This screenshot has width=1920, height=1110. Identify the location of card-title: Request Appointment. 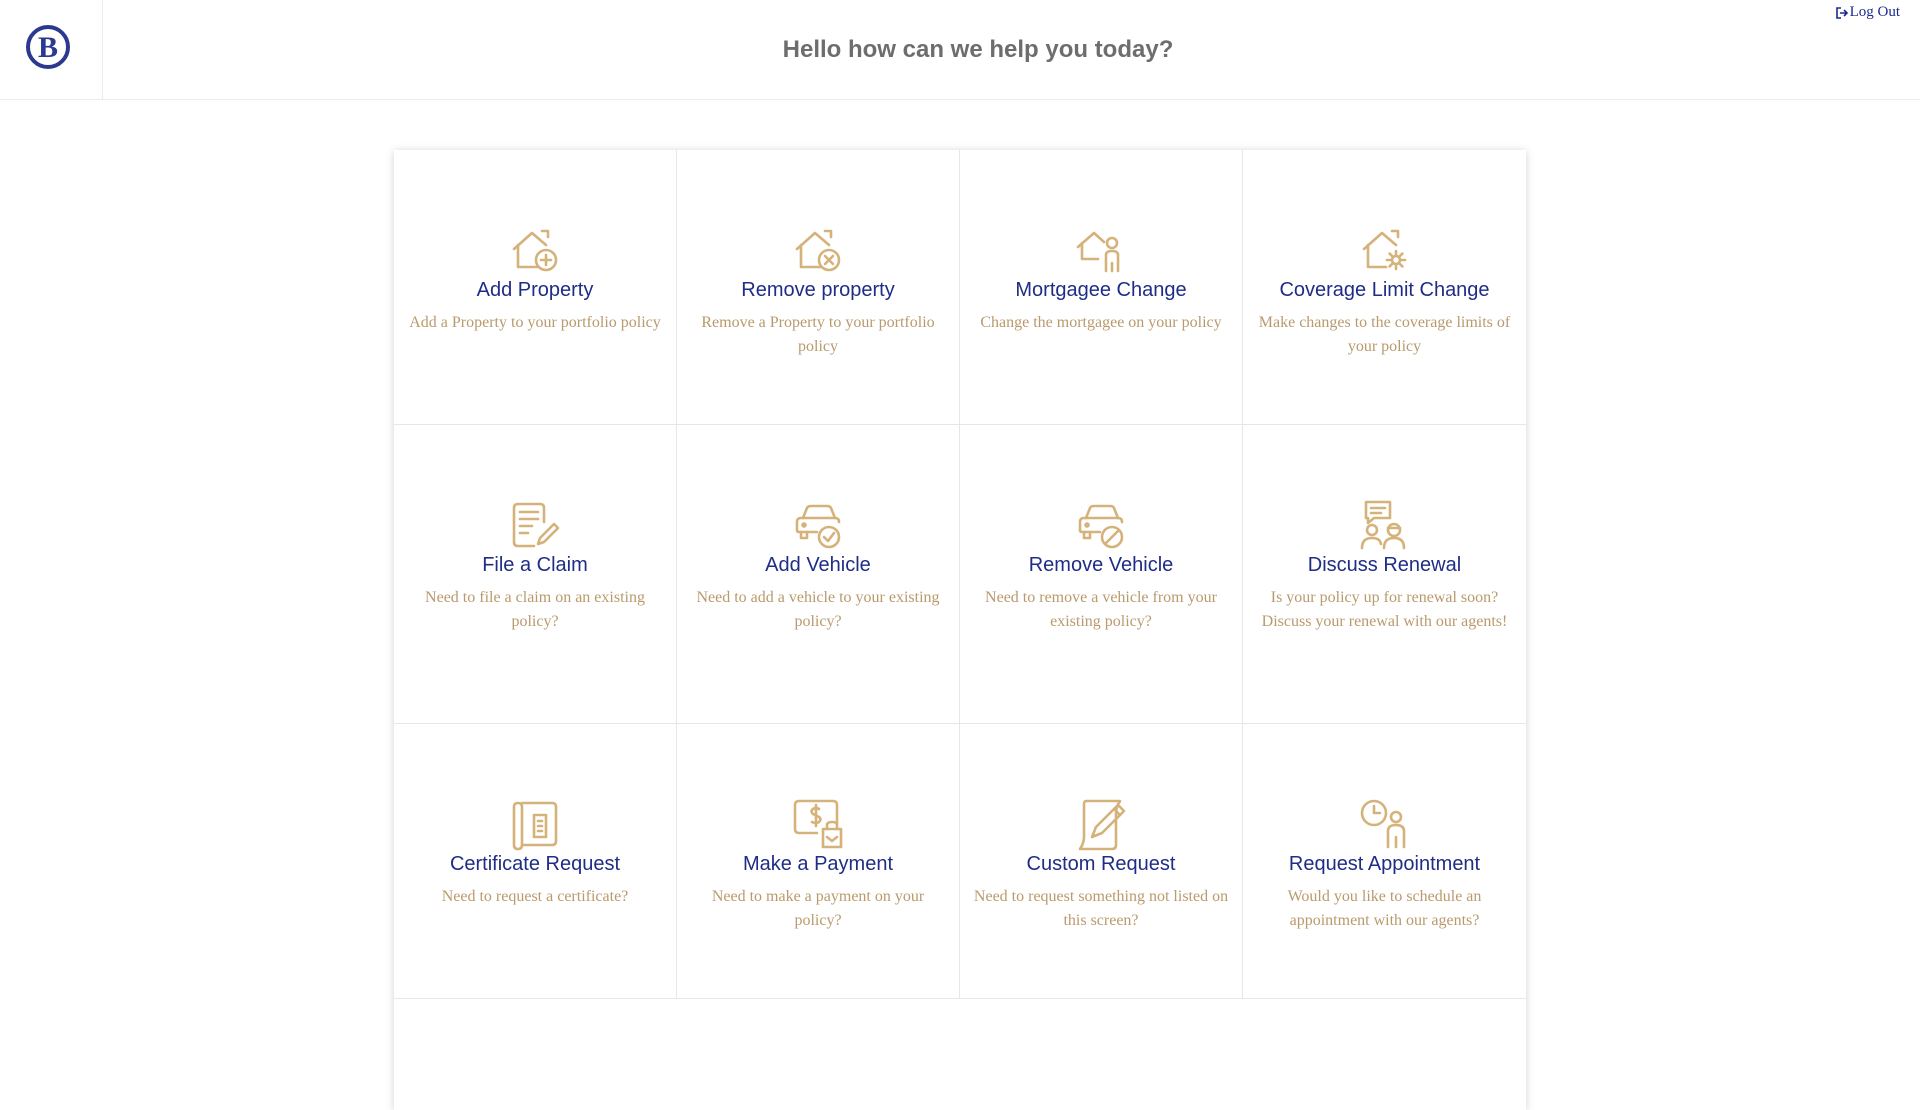
(1384, 864).